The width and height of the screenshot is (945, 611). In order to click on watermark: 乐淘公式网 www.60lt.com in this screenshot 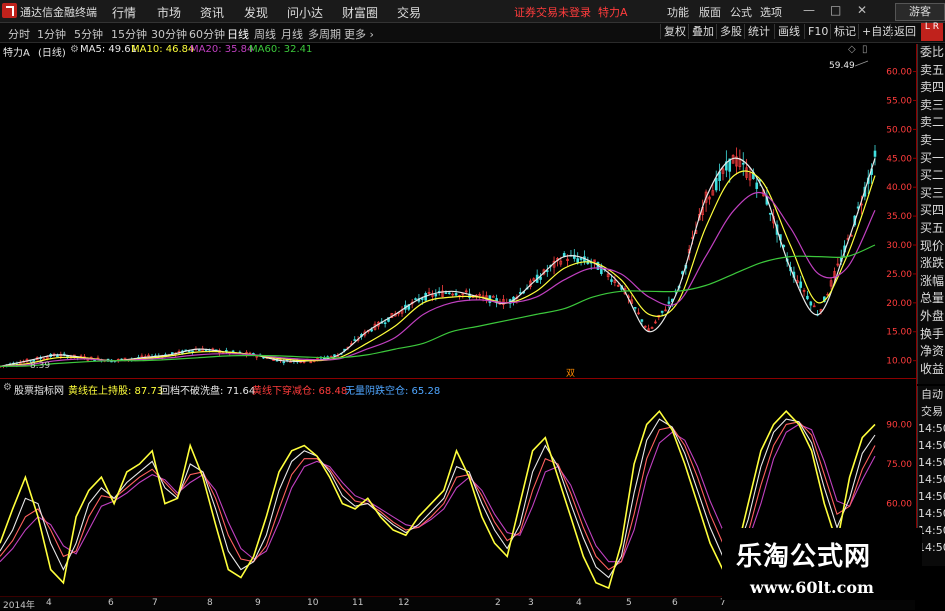, I will do `click(822, 564)`.